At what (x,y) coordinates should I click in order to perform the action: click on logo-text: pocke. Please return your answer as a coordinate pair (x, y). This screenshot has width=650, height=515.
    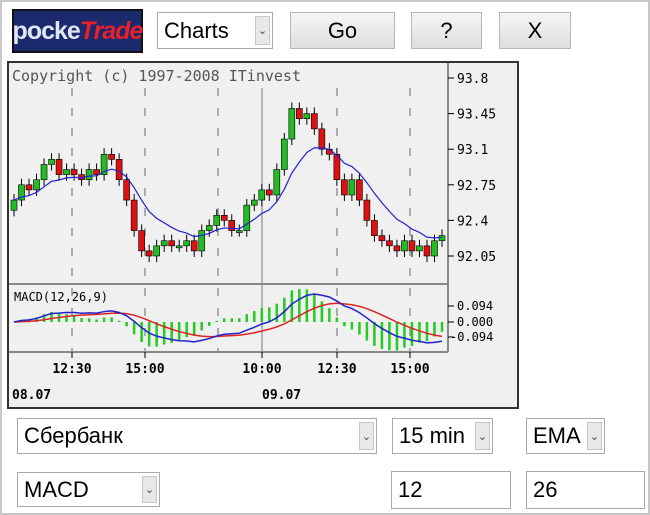
    Looking at the image, I should click on (46, 30).